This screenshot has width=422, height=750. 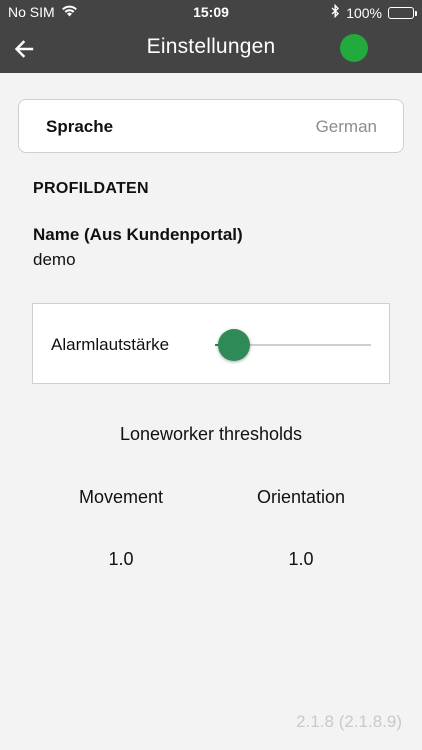 What do you see at coordinates (293, 345) in the screenshot?
I see `alarm-volume-slider` at bounding box center [293, 345].